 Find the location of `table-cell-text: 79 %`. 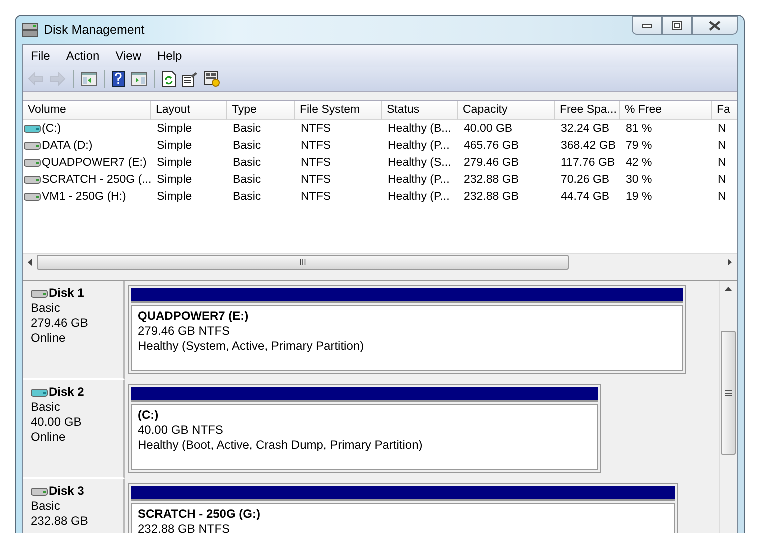

table-cell-text: 79 % is located at coordinates (639, 146).